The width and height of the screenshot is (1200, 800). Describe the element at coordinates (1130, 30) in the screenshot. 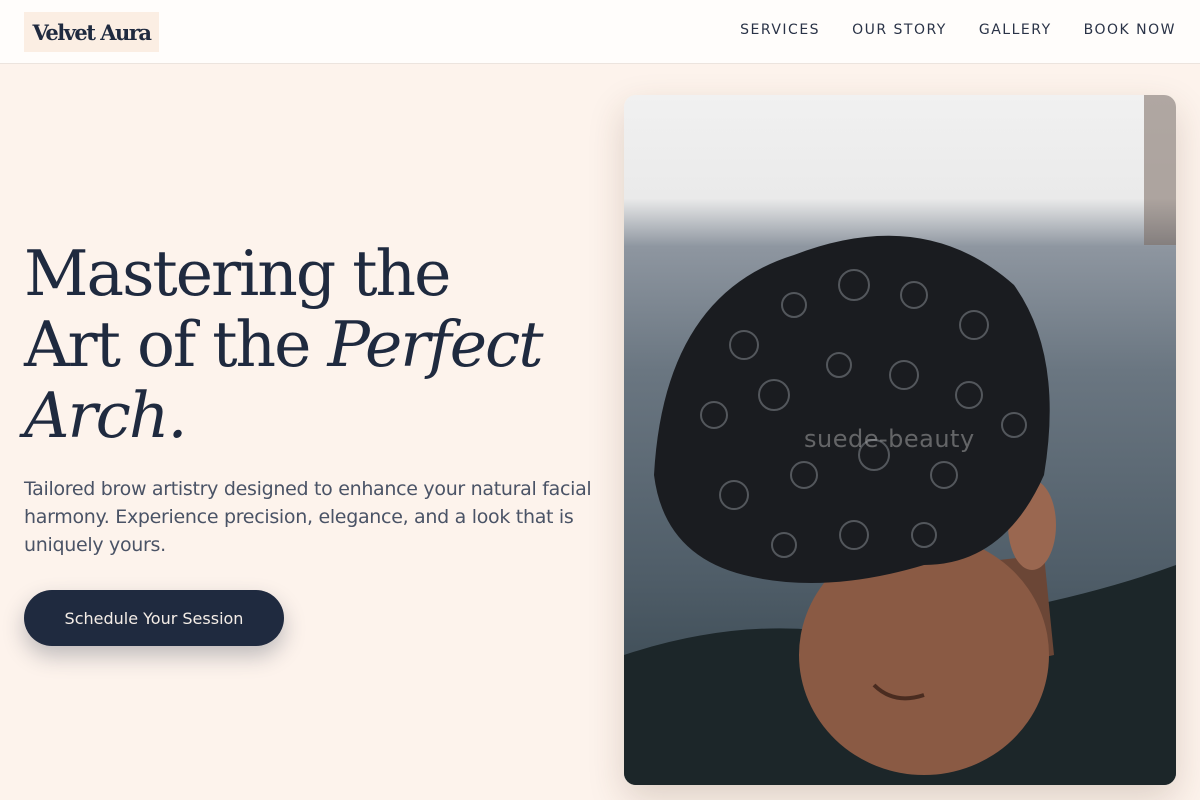

I see `nav-link-book-now: BOOK NOW` at that location.